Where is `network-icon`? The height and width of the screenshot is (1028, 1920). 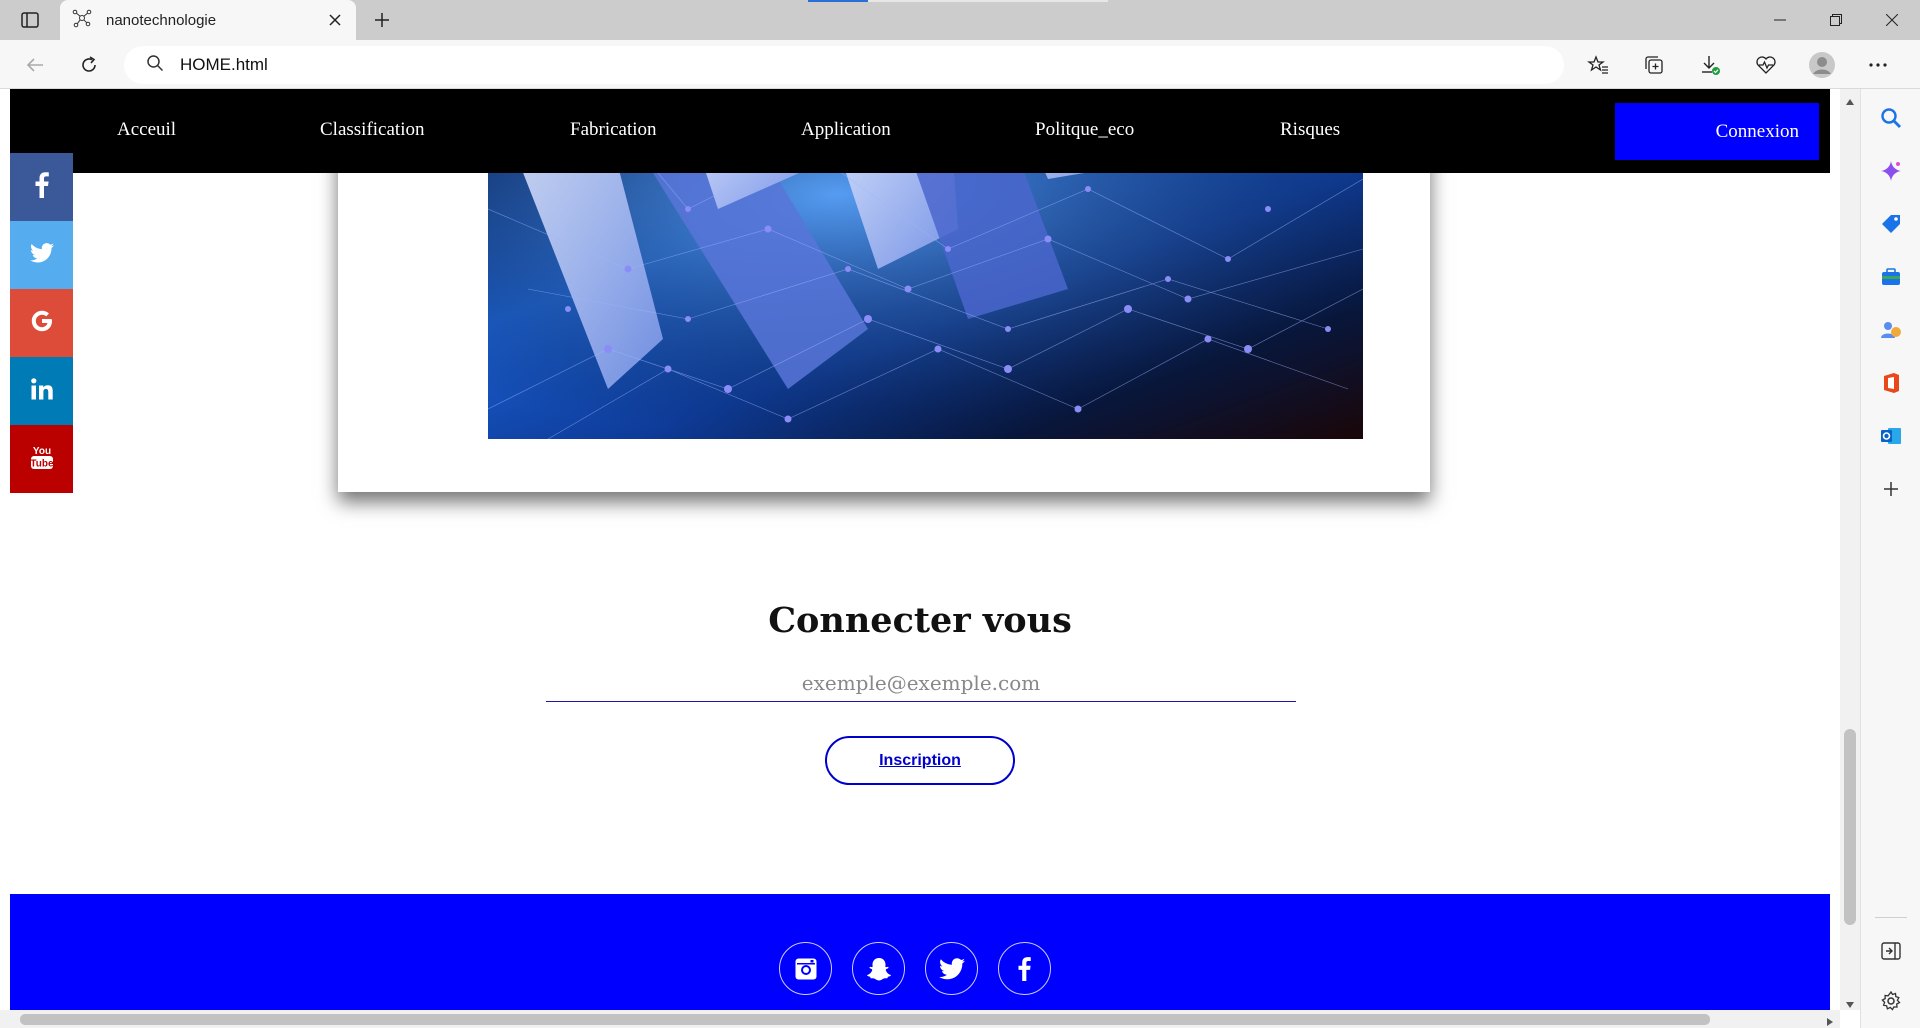 network-icon is located at coordinates (82, 20).